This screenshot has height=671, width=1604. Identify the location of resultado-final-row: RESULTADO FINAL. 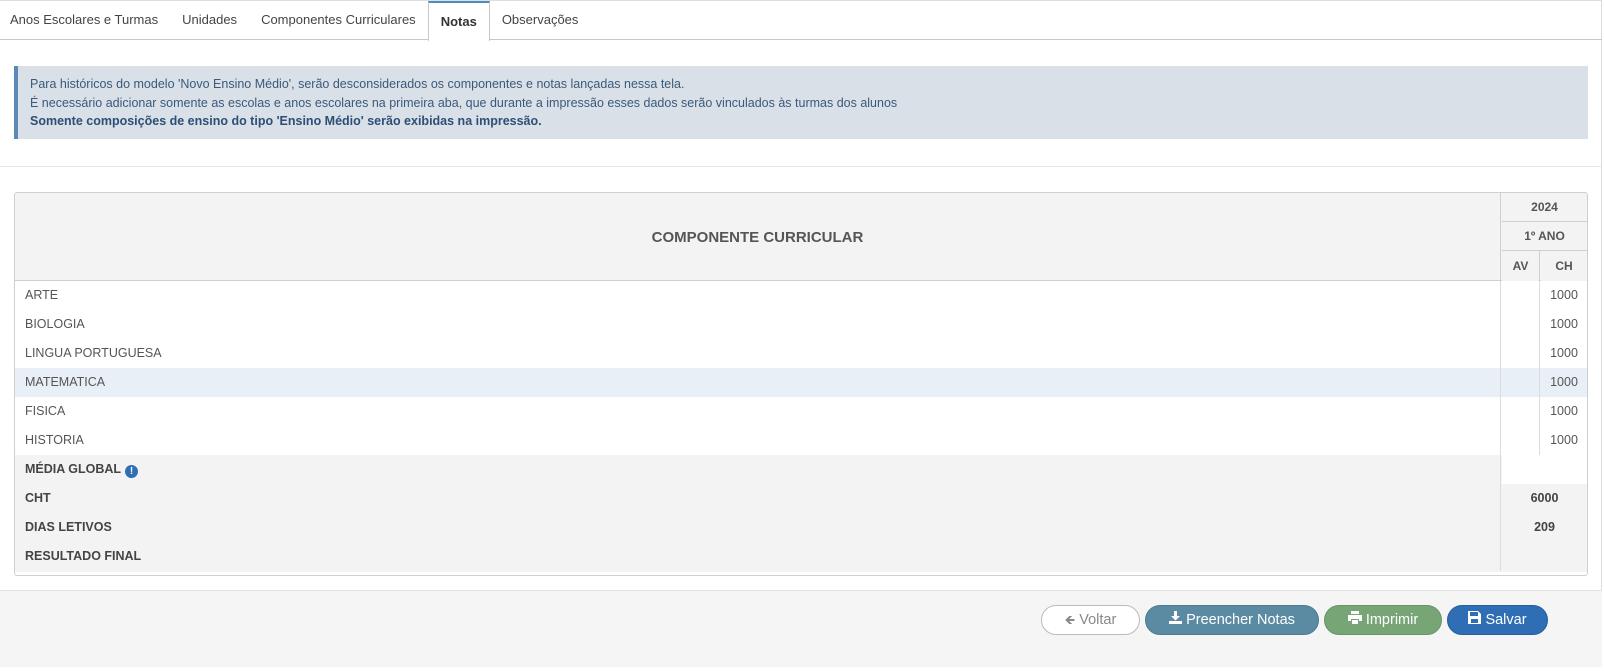
(801, 557).